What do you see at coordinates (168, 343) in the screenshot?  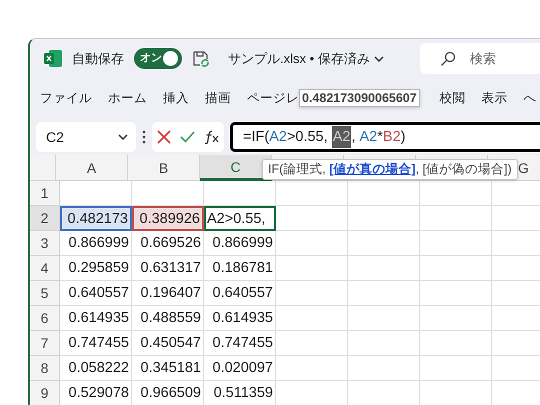 I see `table-cell: 0.450547` at bounding box center [168, 343].